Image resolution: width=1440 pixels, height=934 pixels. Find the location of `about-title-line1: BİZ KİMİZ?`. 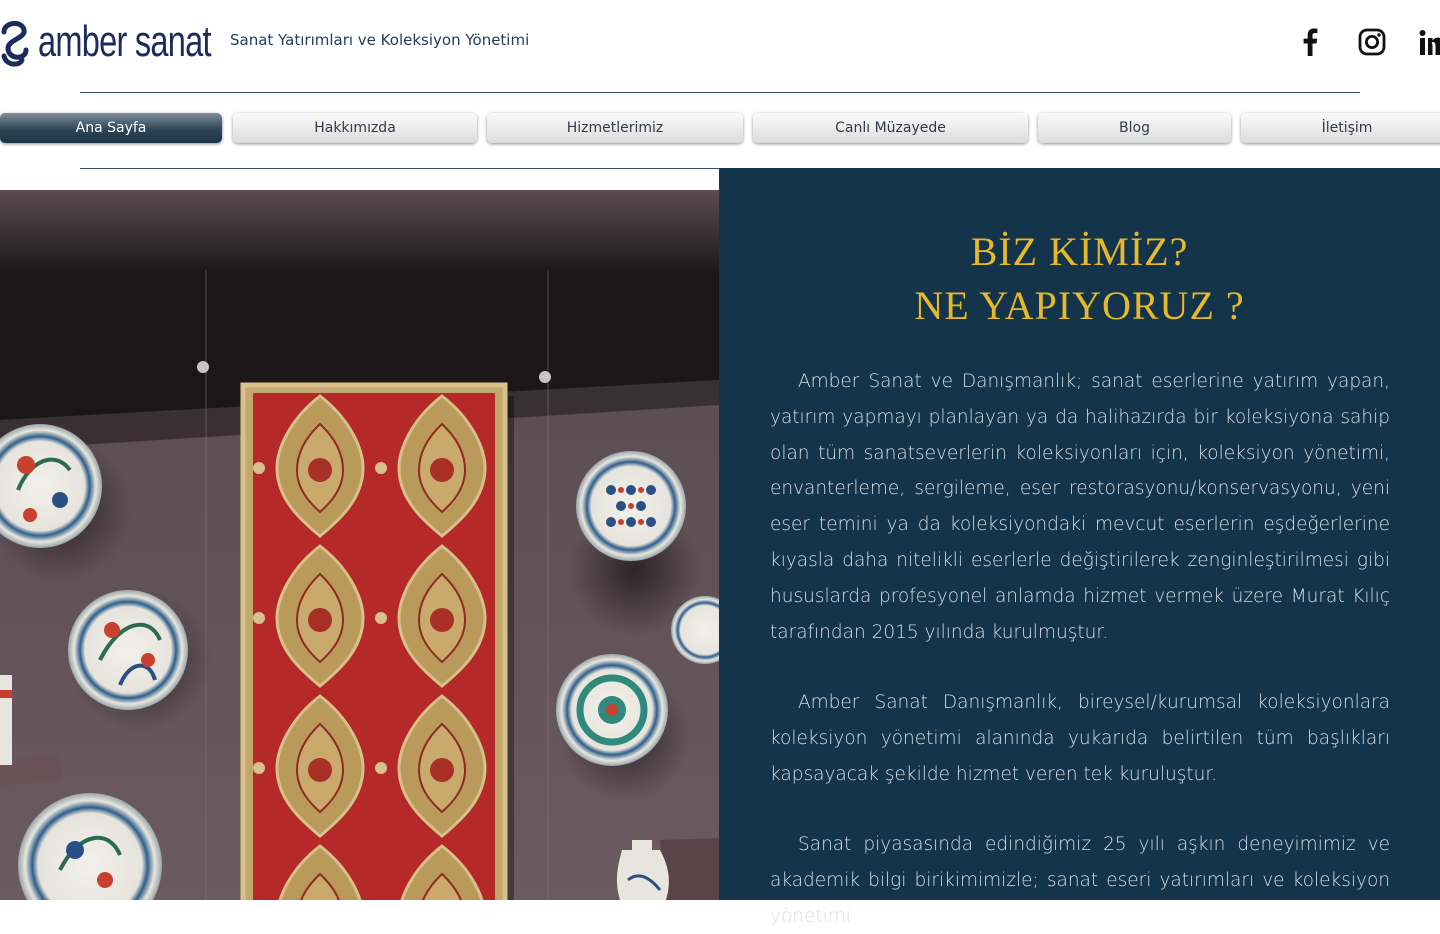

about-title-line1: BİZ KİMİZ? is located at coordinates (1079, 251).